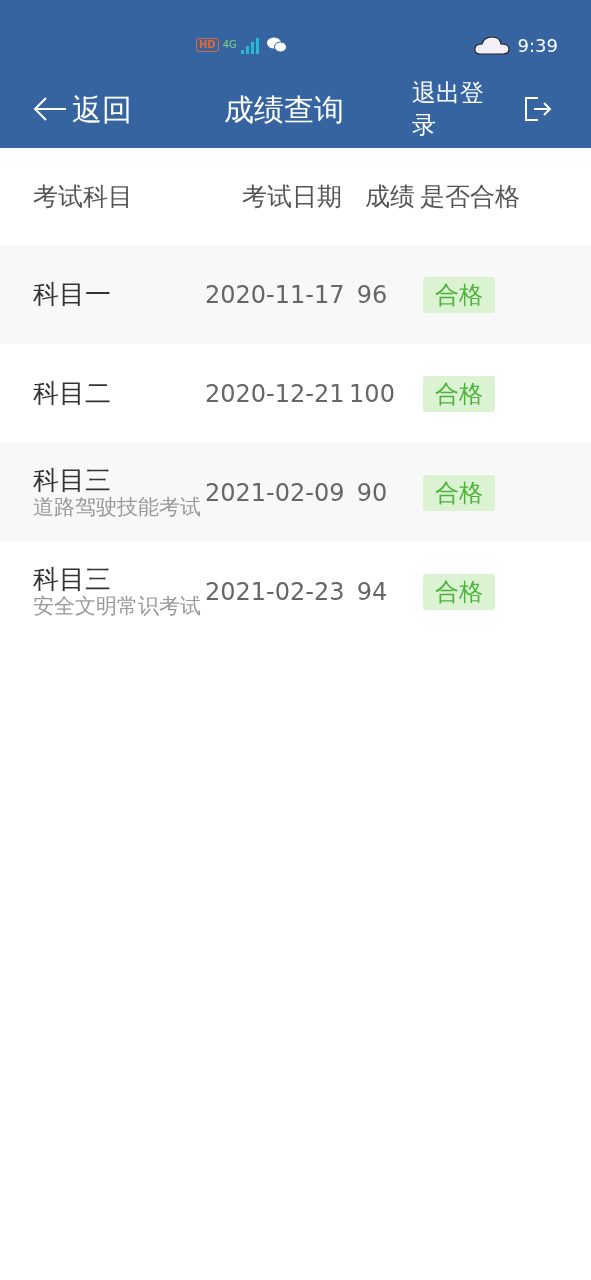 The image size is (591, 1280). What do you see at coordinates (117, 506) in the screenshot?
I see `subject-detail: 道路驾驶技能考试` at bounding box center [117, 506].